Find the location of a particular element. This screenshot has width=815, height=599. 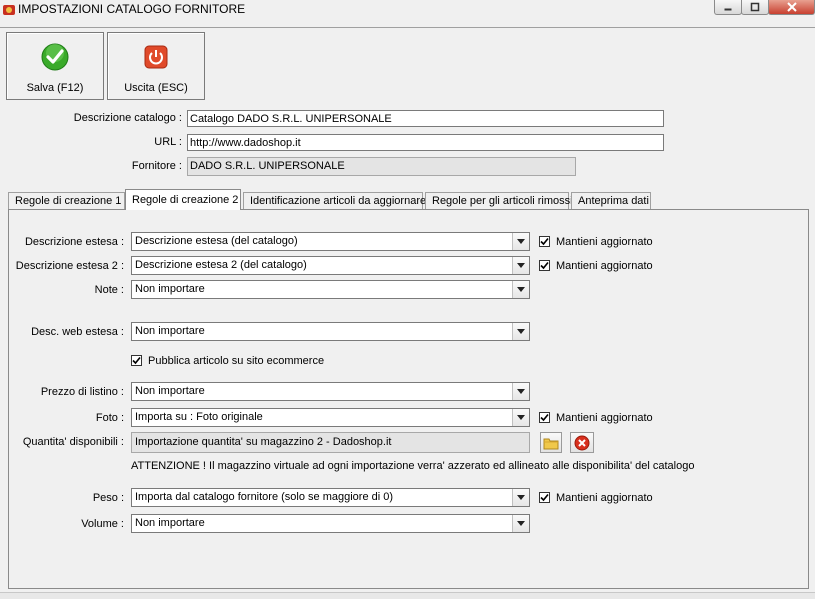

toolbar: Salva (F12) Uscita (ESC) is located at coordinates (407, 64).